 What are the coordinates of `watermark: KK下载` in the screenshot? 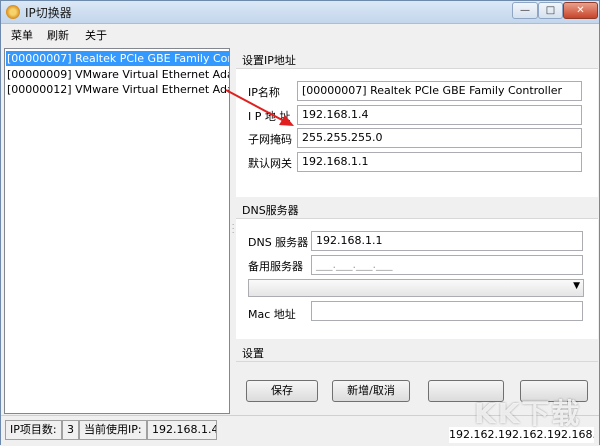 It's located at (528, 413).